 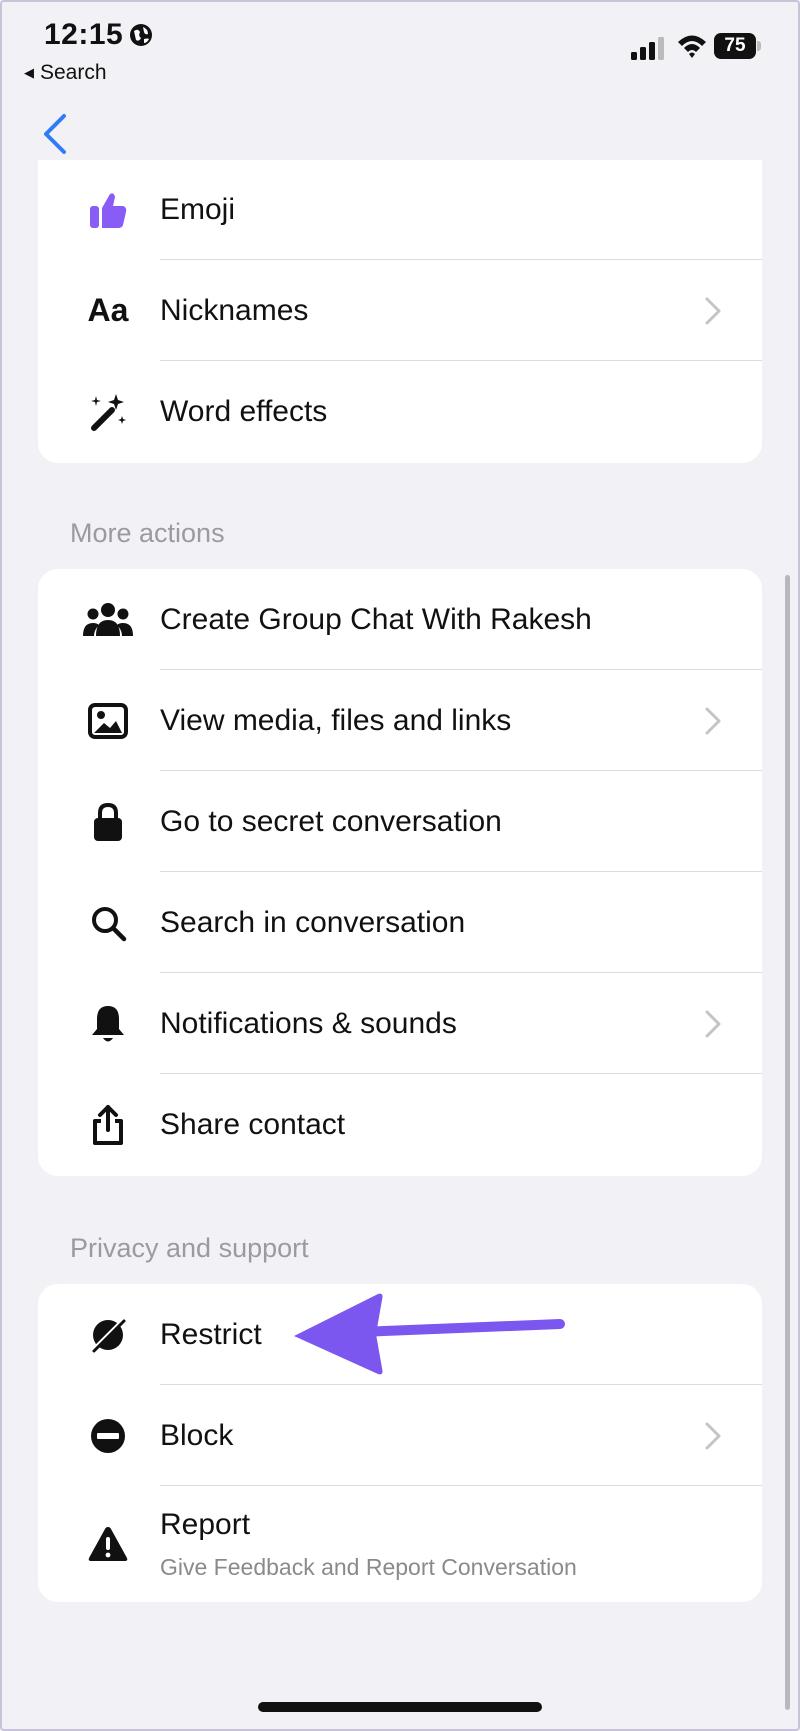 What do you see at coordinates (73, 72) in the screenshot?
I see `back-app-label: Search` at bounding box center [73, 72].